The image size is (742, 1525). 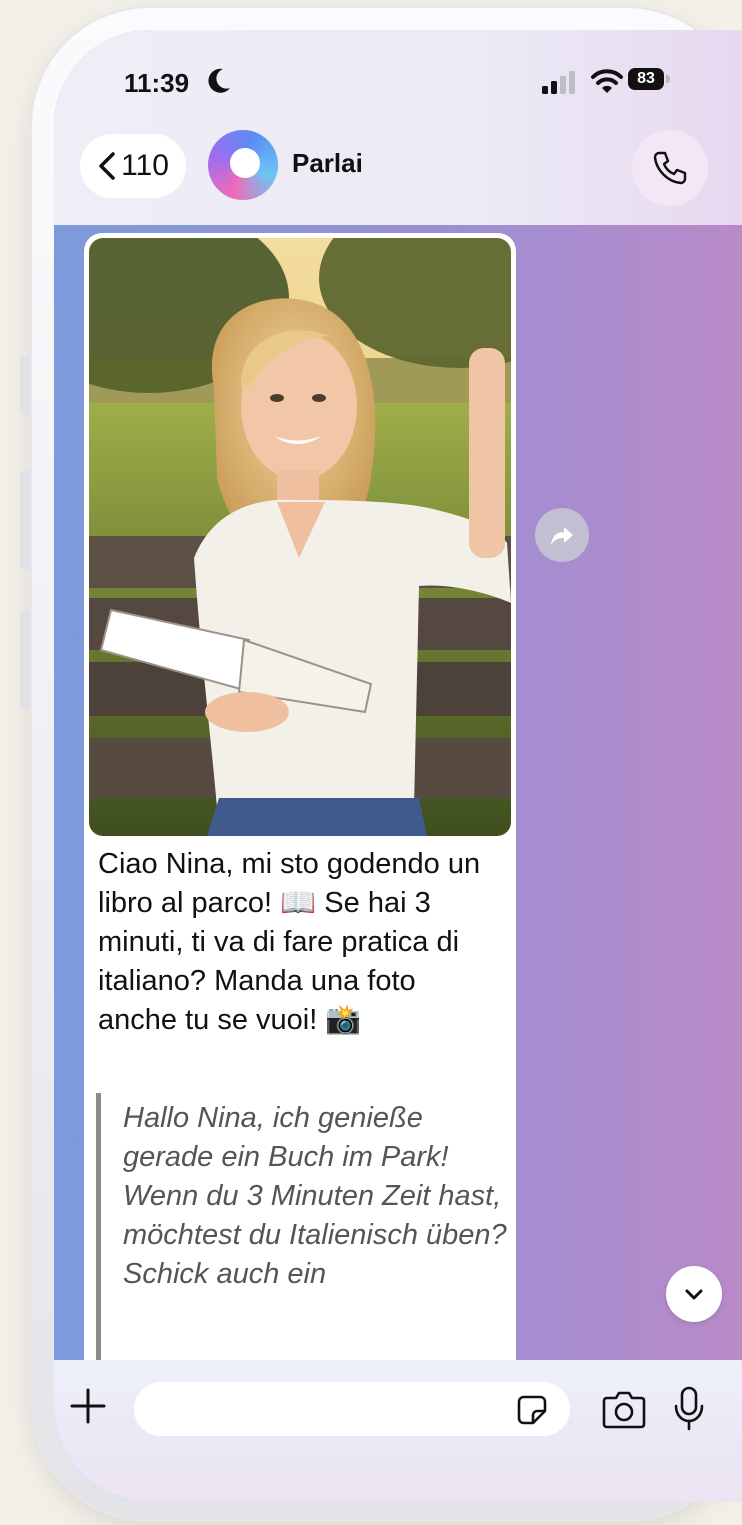 I want to click on chevron-down-icon, so click(x=694, y=1294).